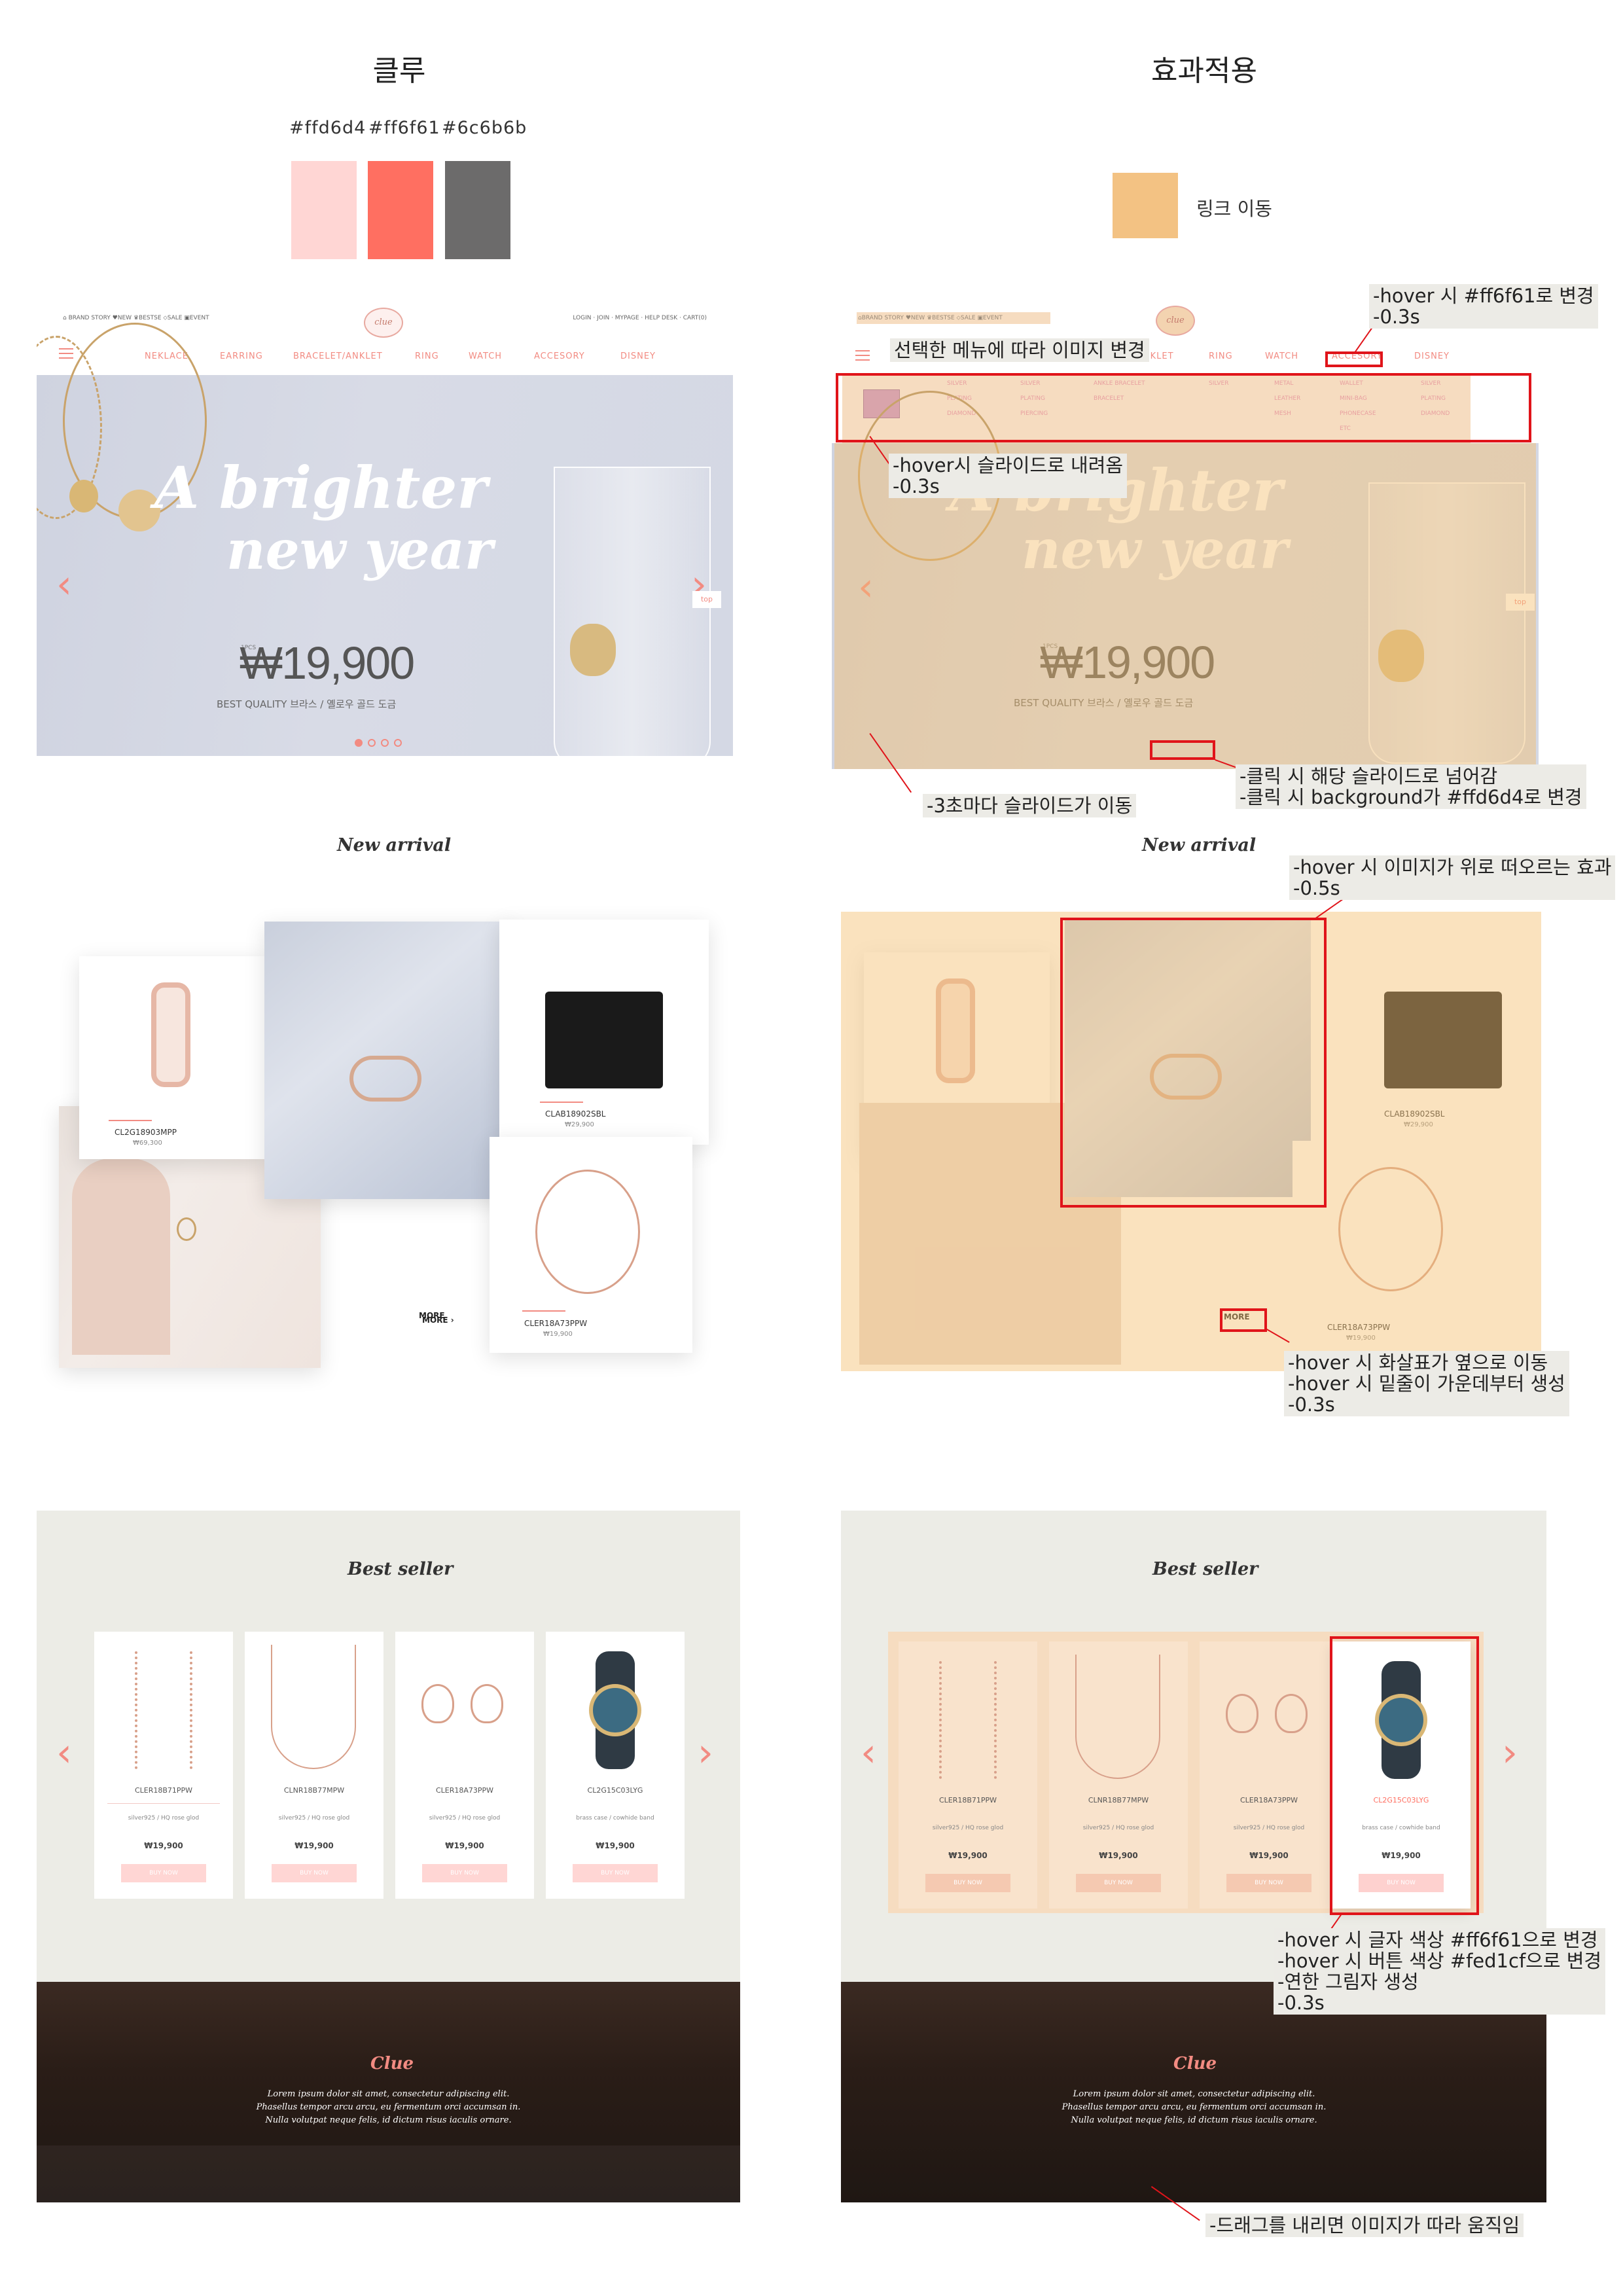  I want to click on product-price: ₩29,900, so click(579, 1124).